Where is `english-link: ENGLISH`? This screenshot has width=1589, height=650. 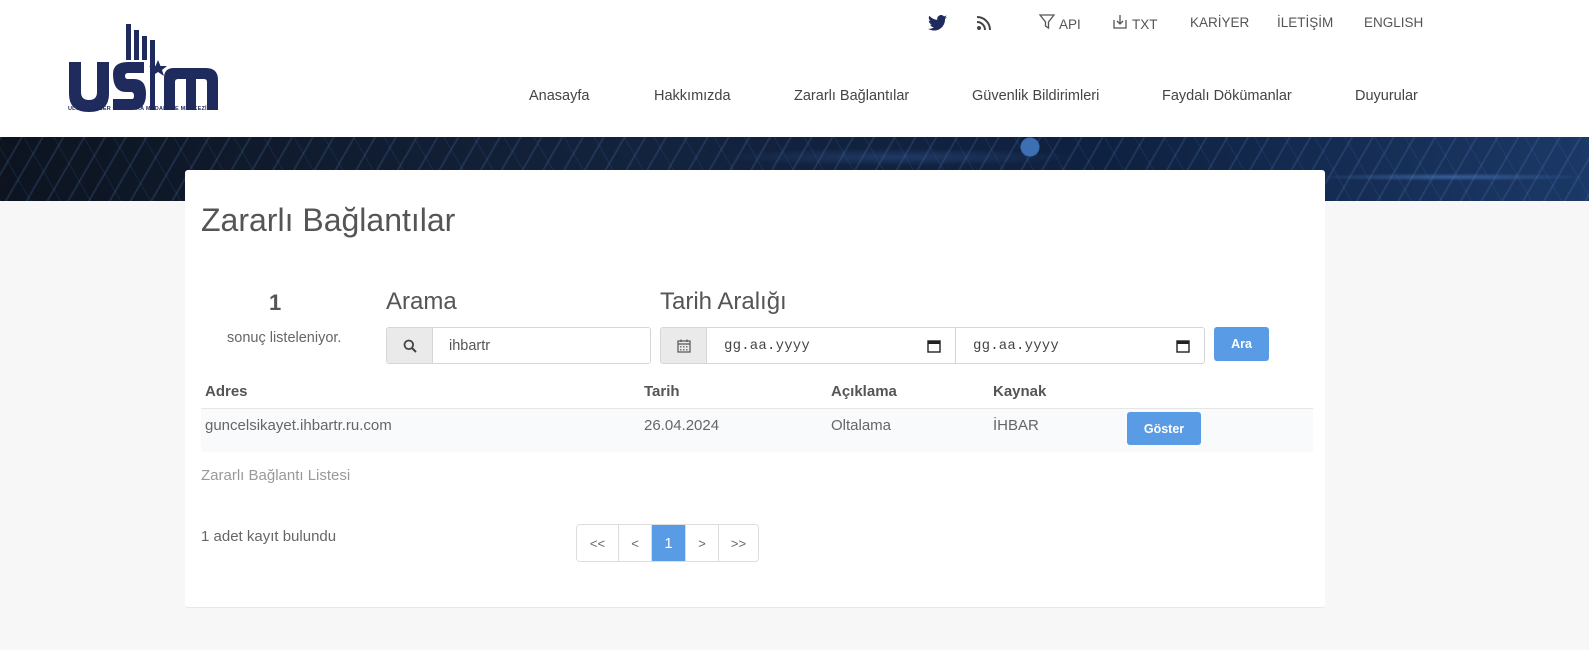 english-link: ENGLISH is located at coordinates (1393, 22).